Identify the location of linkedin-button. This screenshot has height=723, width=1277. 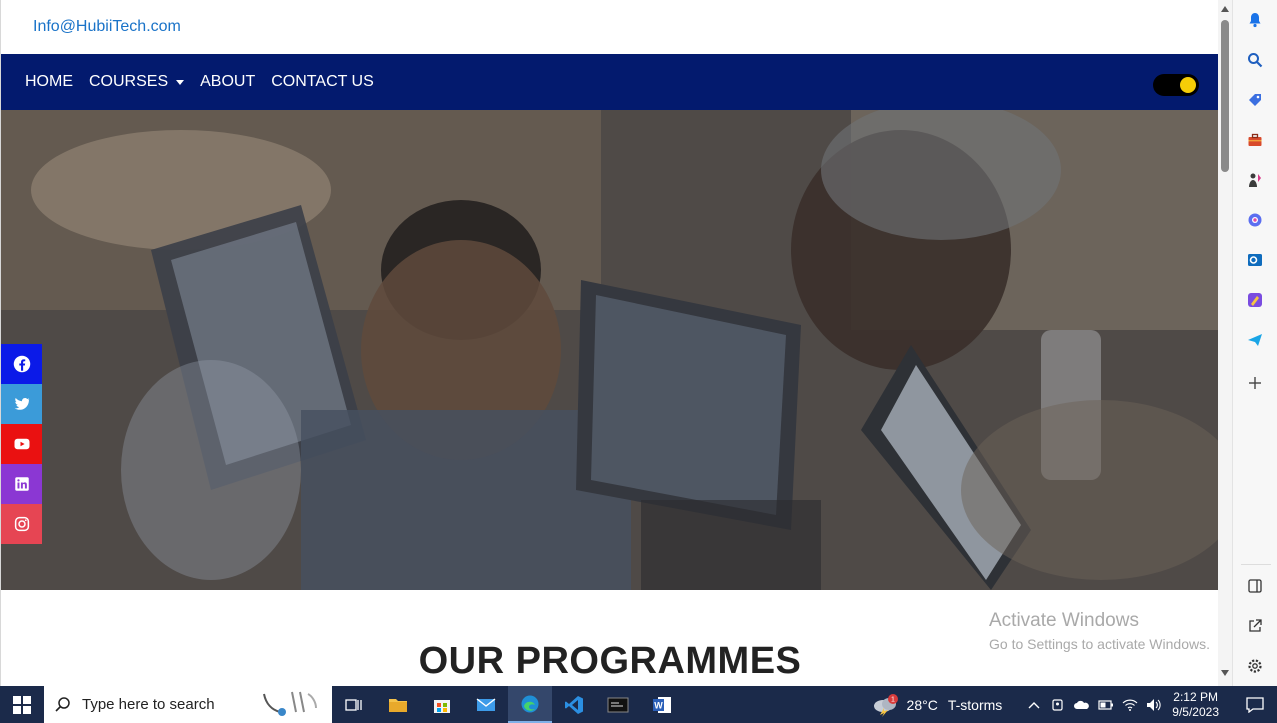
(21, 484).